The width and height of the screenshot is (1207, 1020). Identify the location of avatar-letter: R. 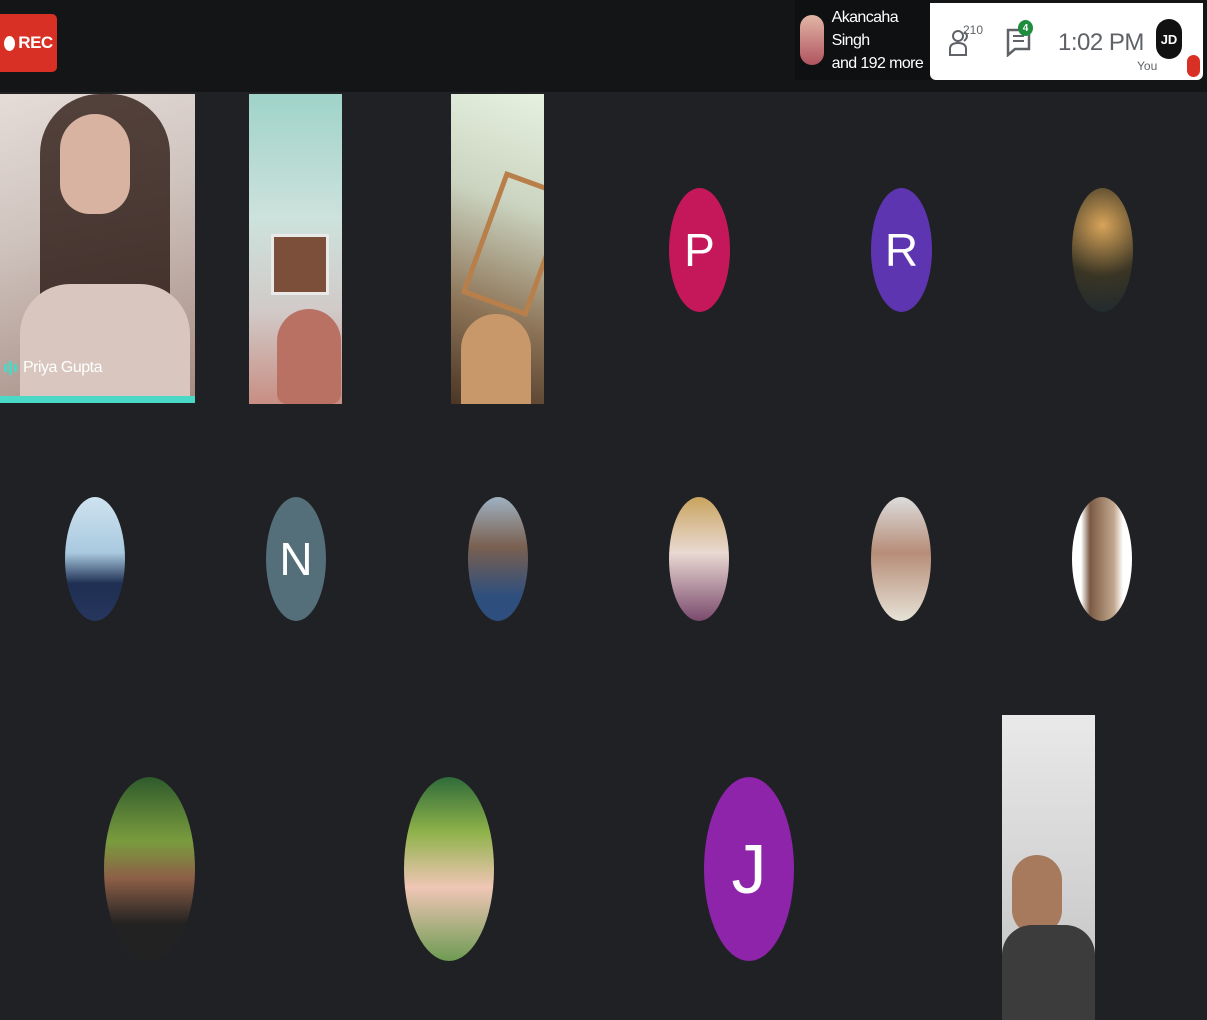
(901, 250).